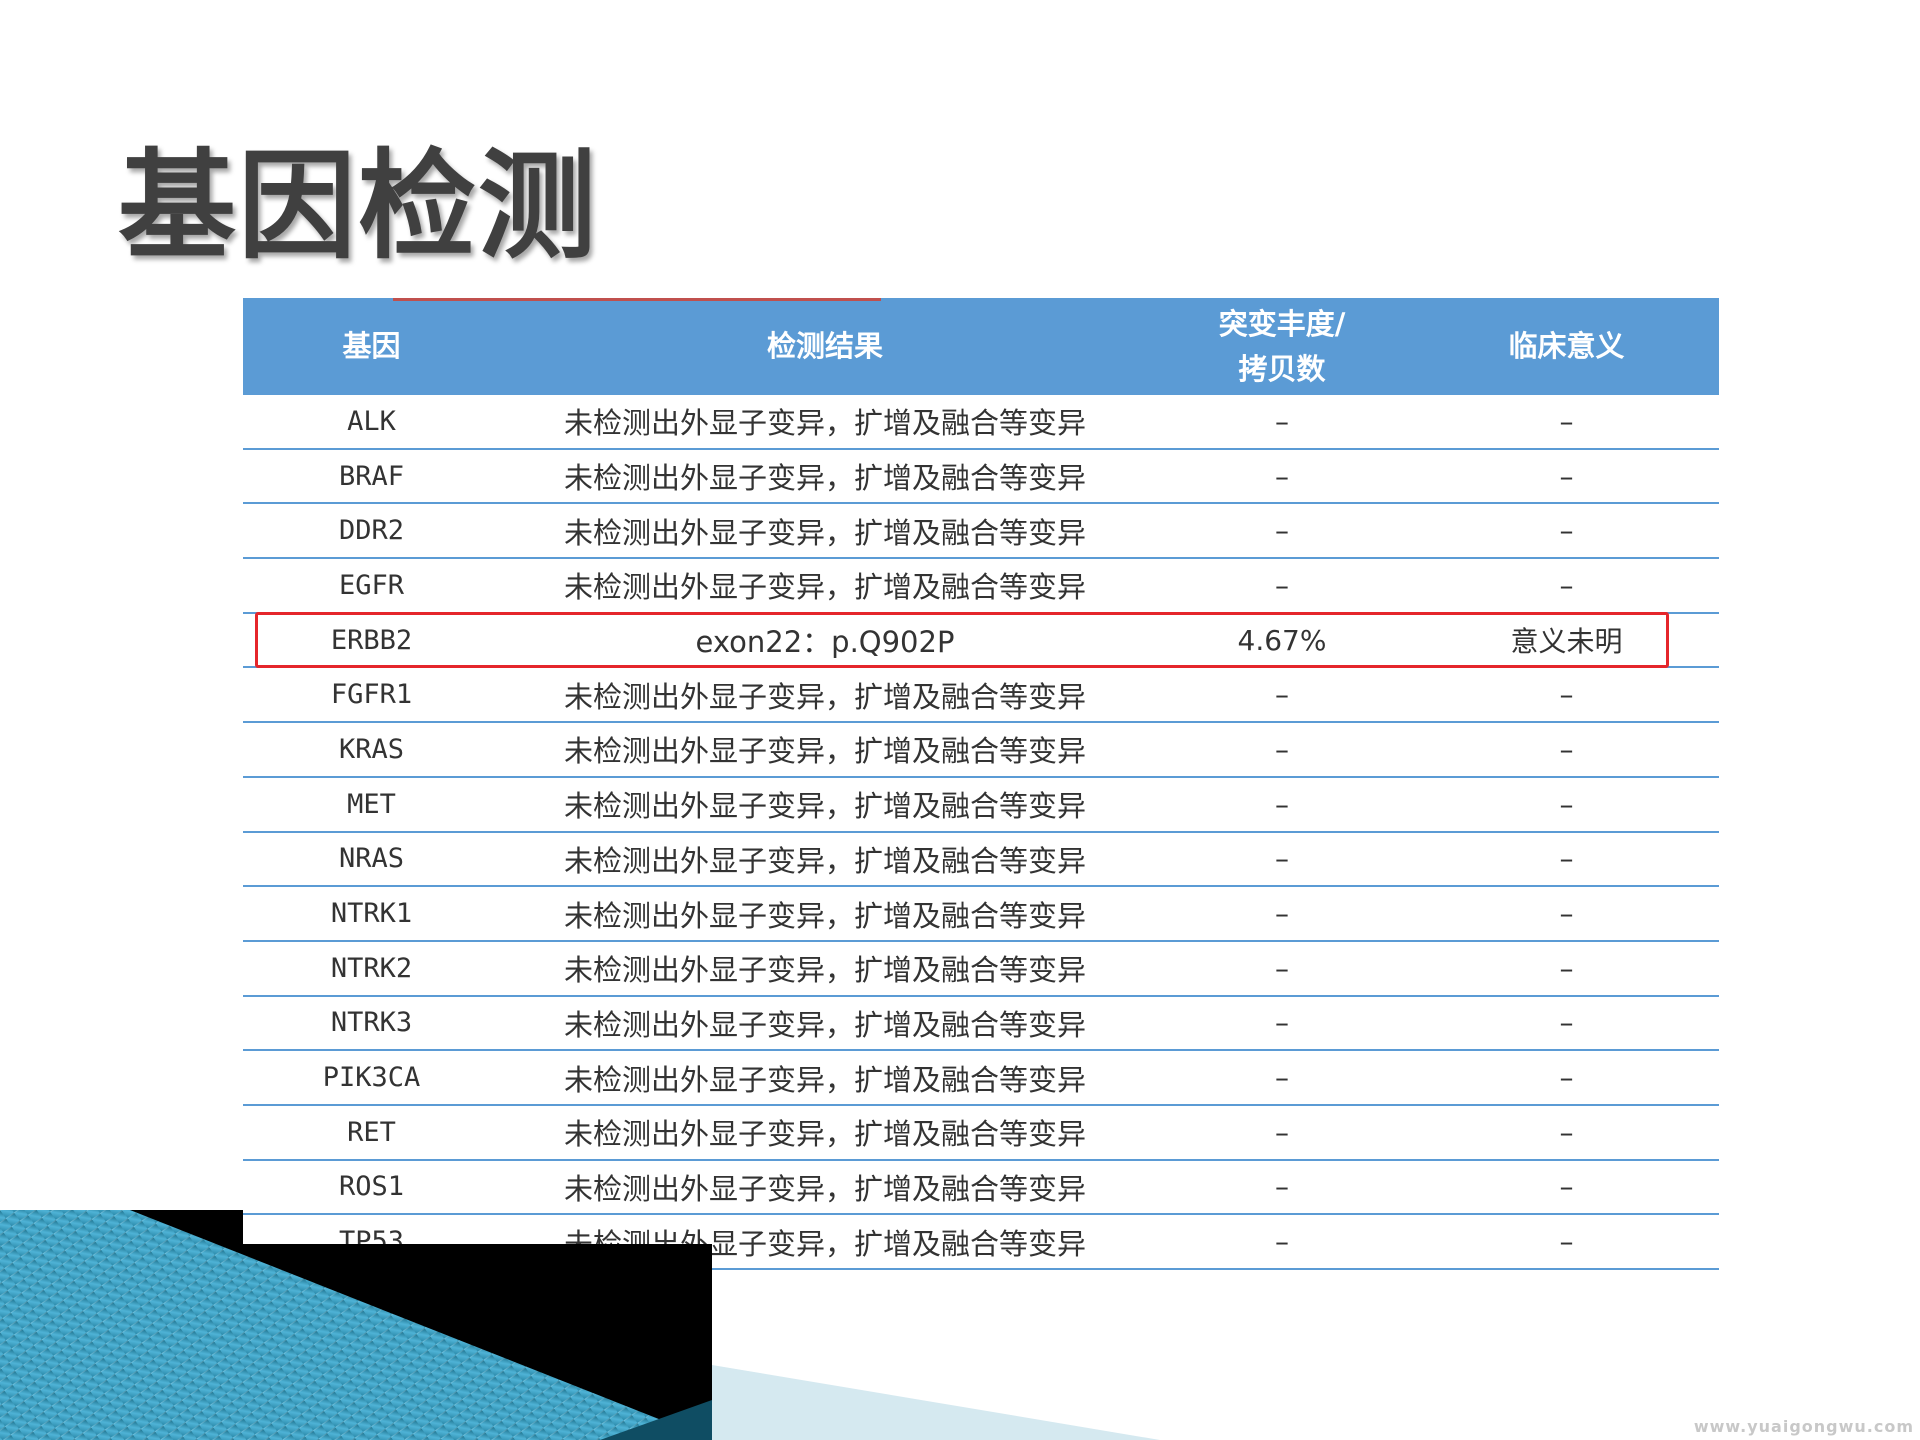 The image size is (1920, 1440). I want to click on table-row: NTRK1 未检测出外显子变异，扩增及融合等变异 – –, so click(981, 914).